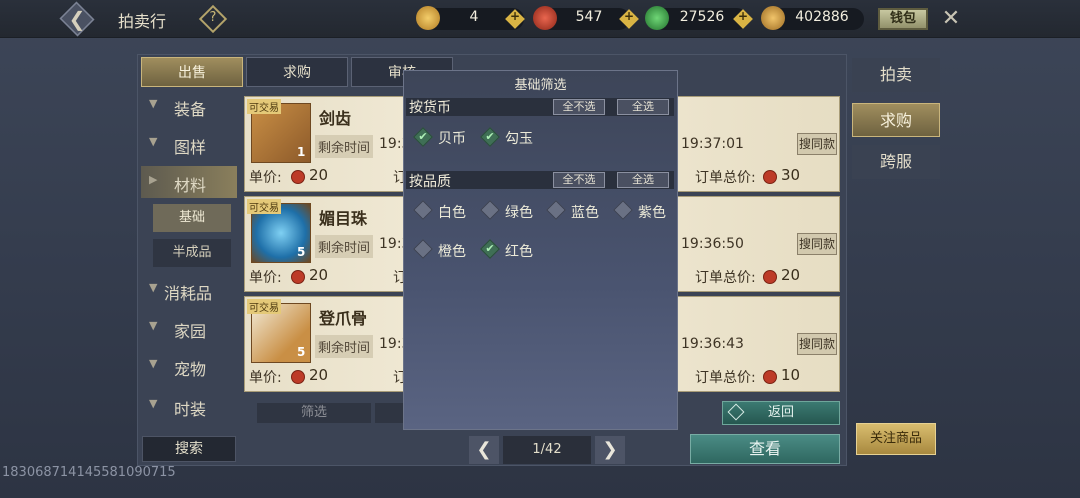 This screenshot has width=1080, height=498. I want to click on user-id-watermark: 18306871414558109071​5, so click(89, 472).